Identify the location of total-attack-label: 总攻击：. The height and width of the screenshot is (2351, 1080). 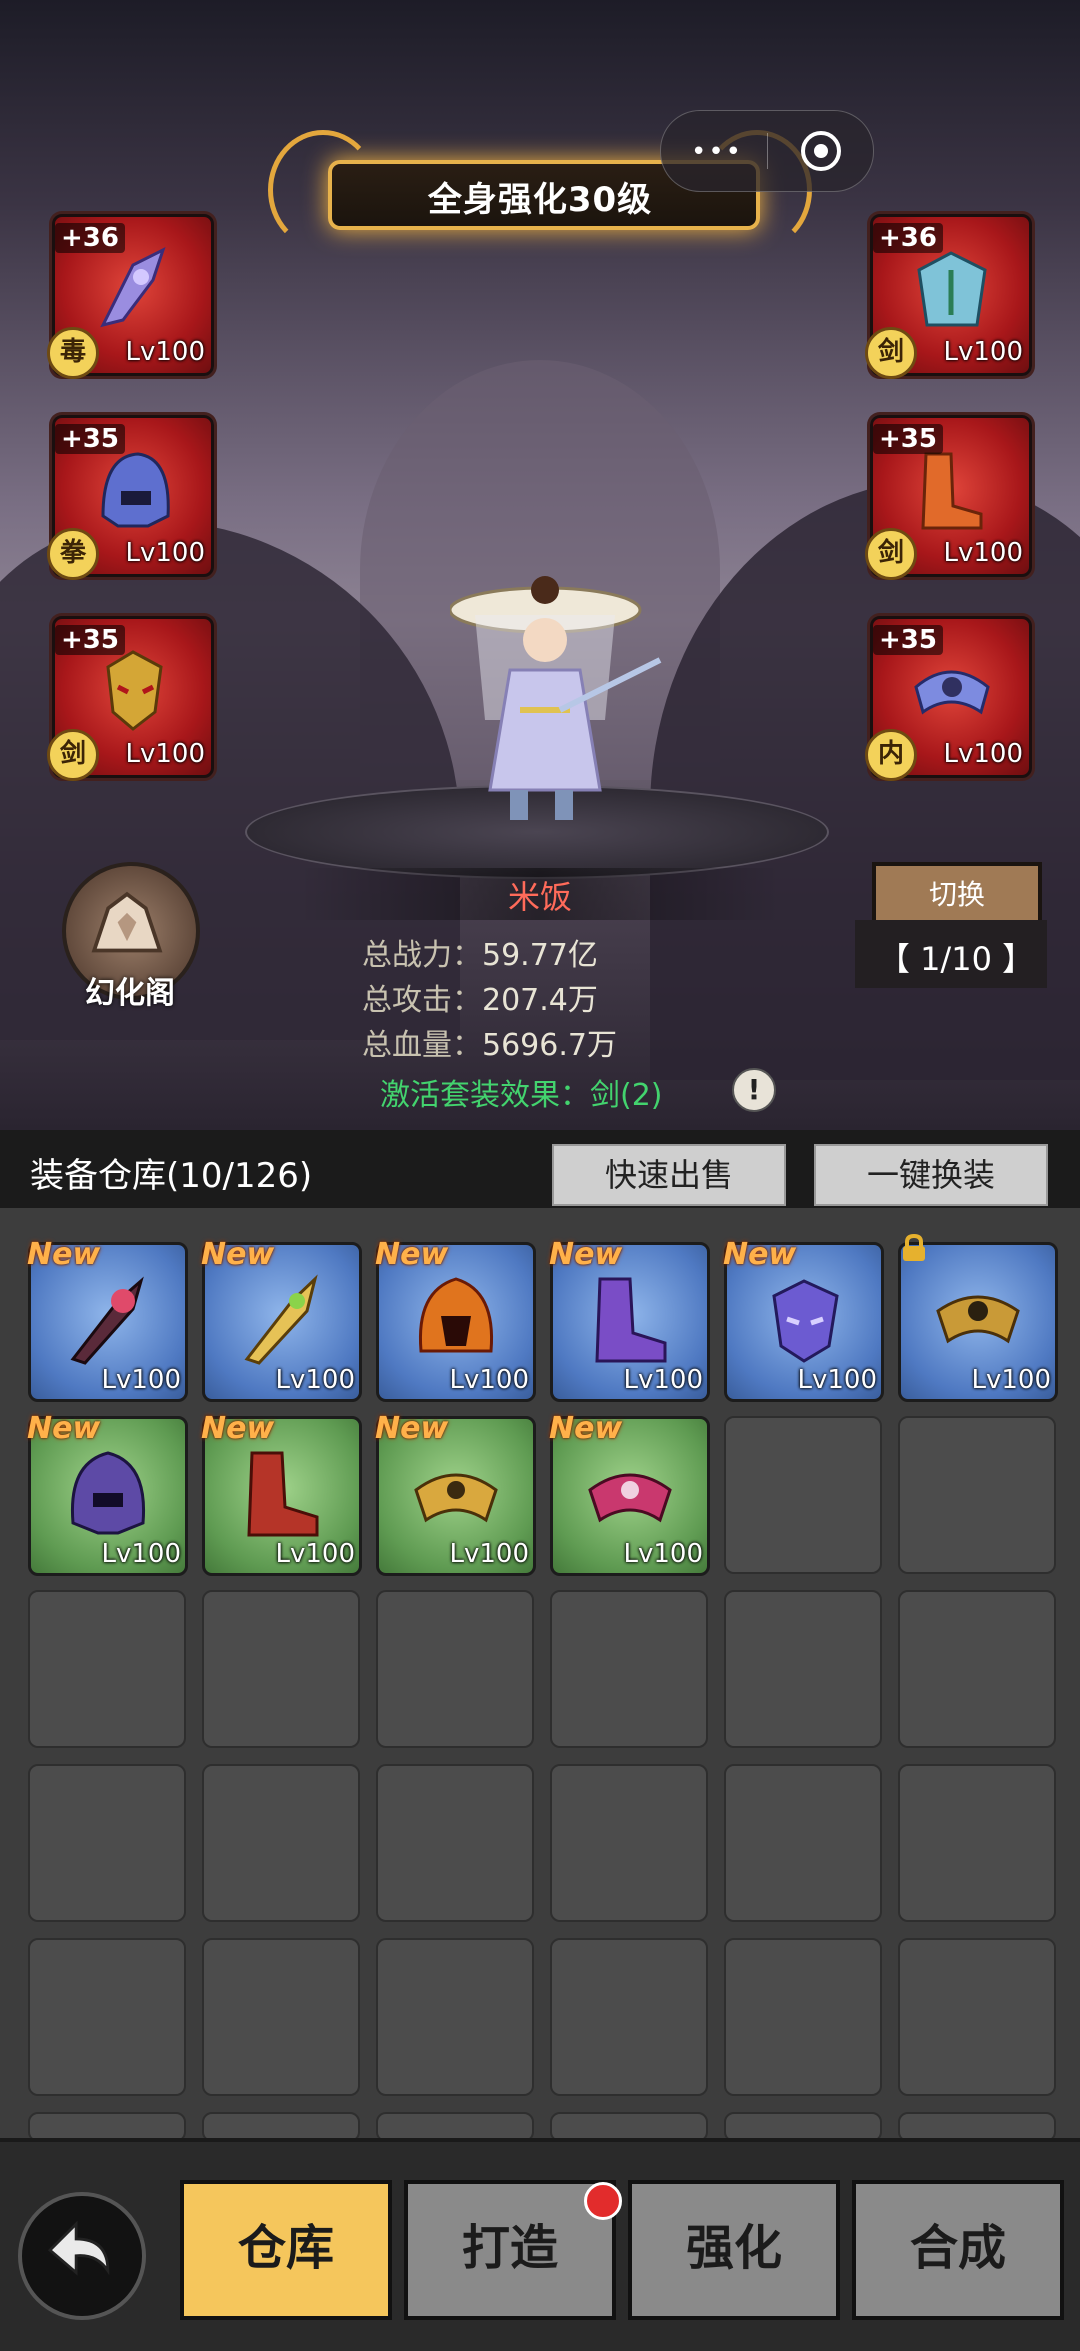
(422, 1000).